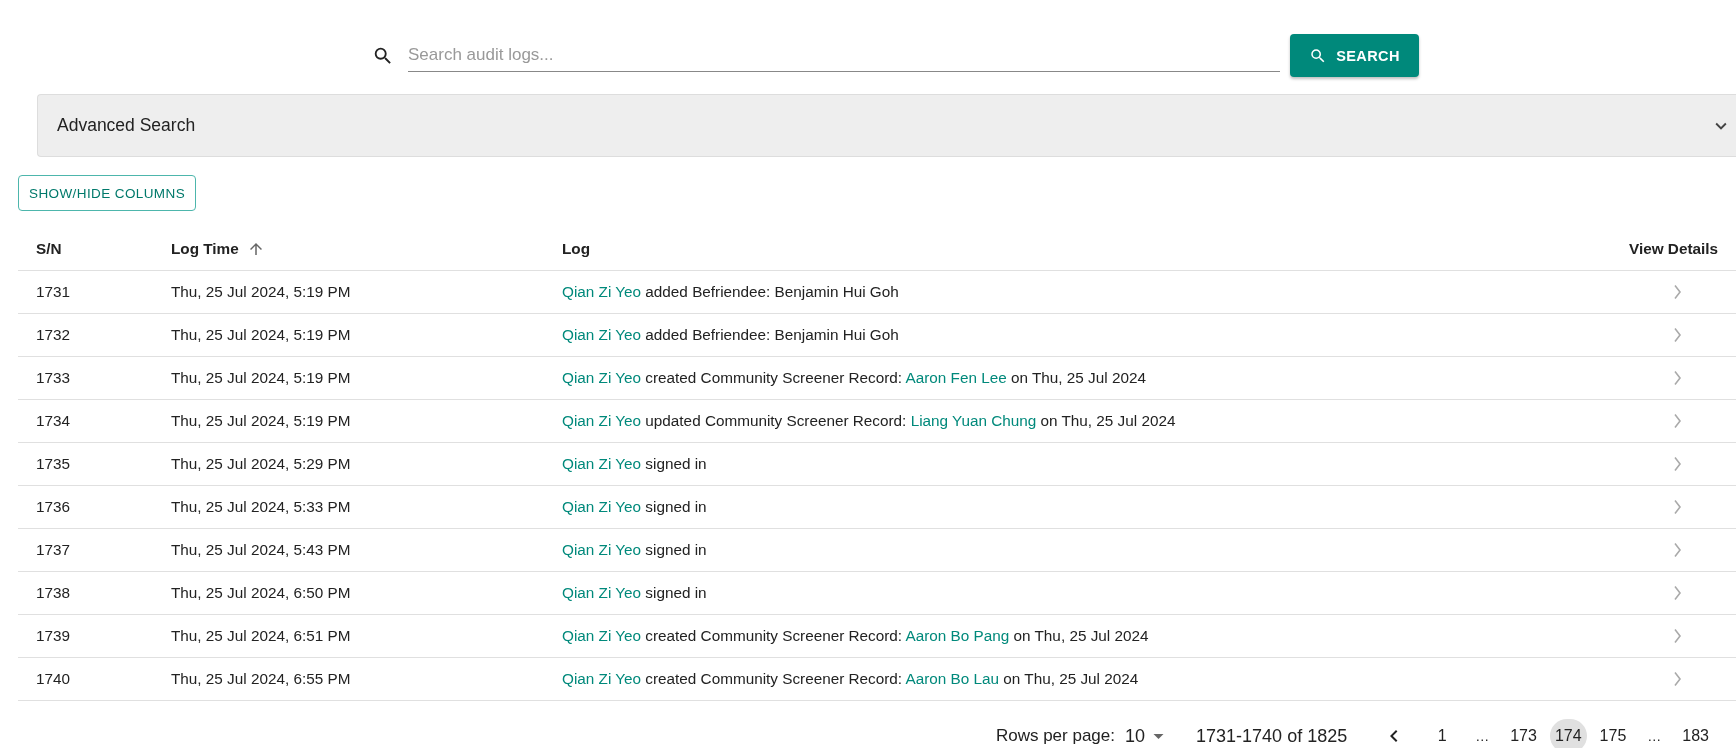 This screenshot has width=1736, height=748. Describe the element at coordinates (261, 679) in the screenshot. I see `log-time: Thu, 25 Jul 2024, 6:55 PM` at that location.